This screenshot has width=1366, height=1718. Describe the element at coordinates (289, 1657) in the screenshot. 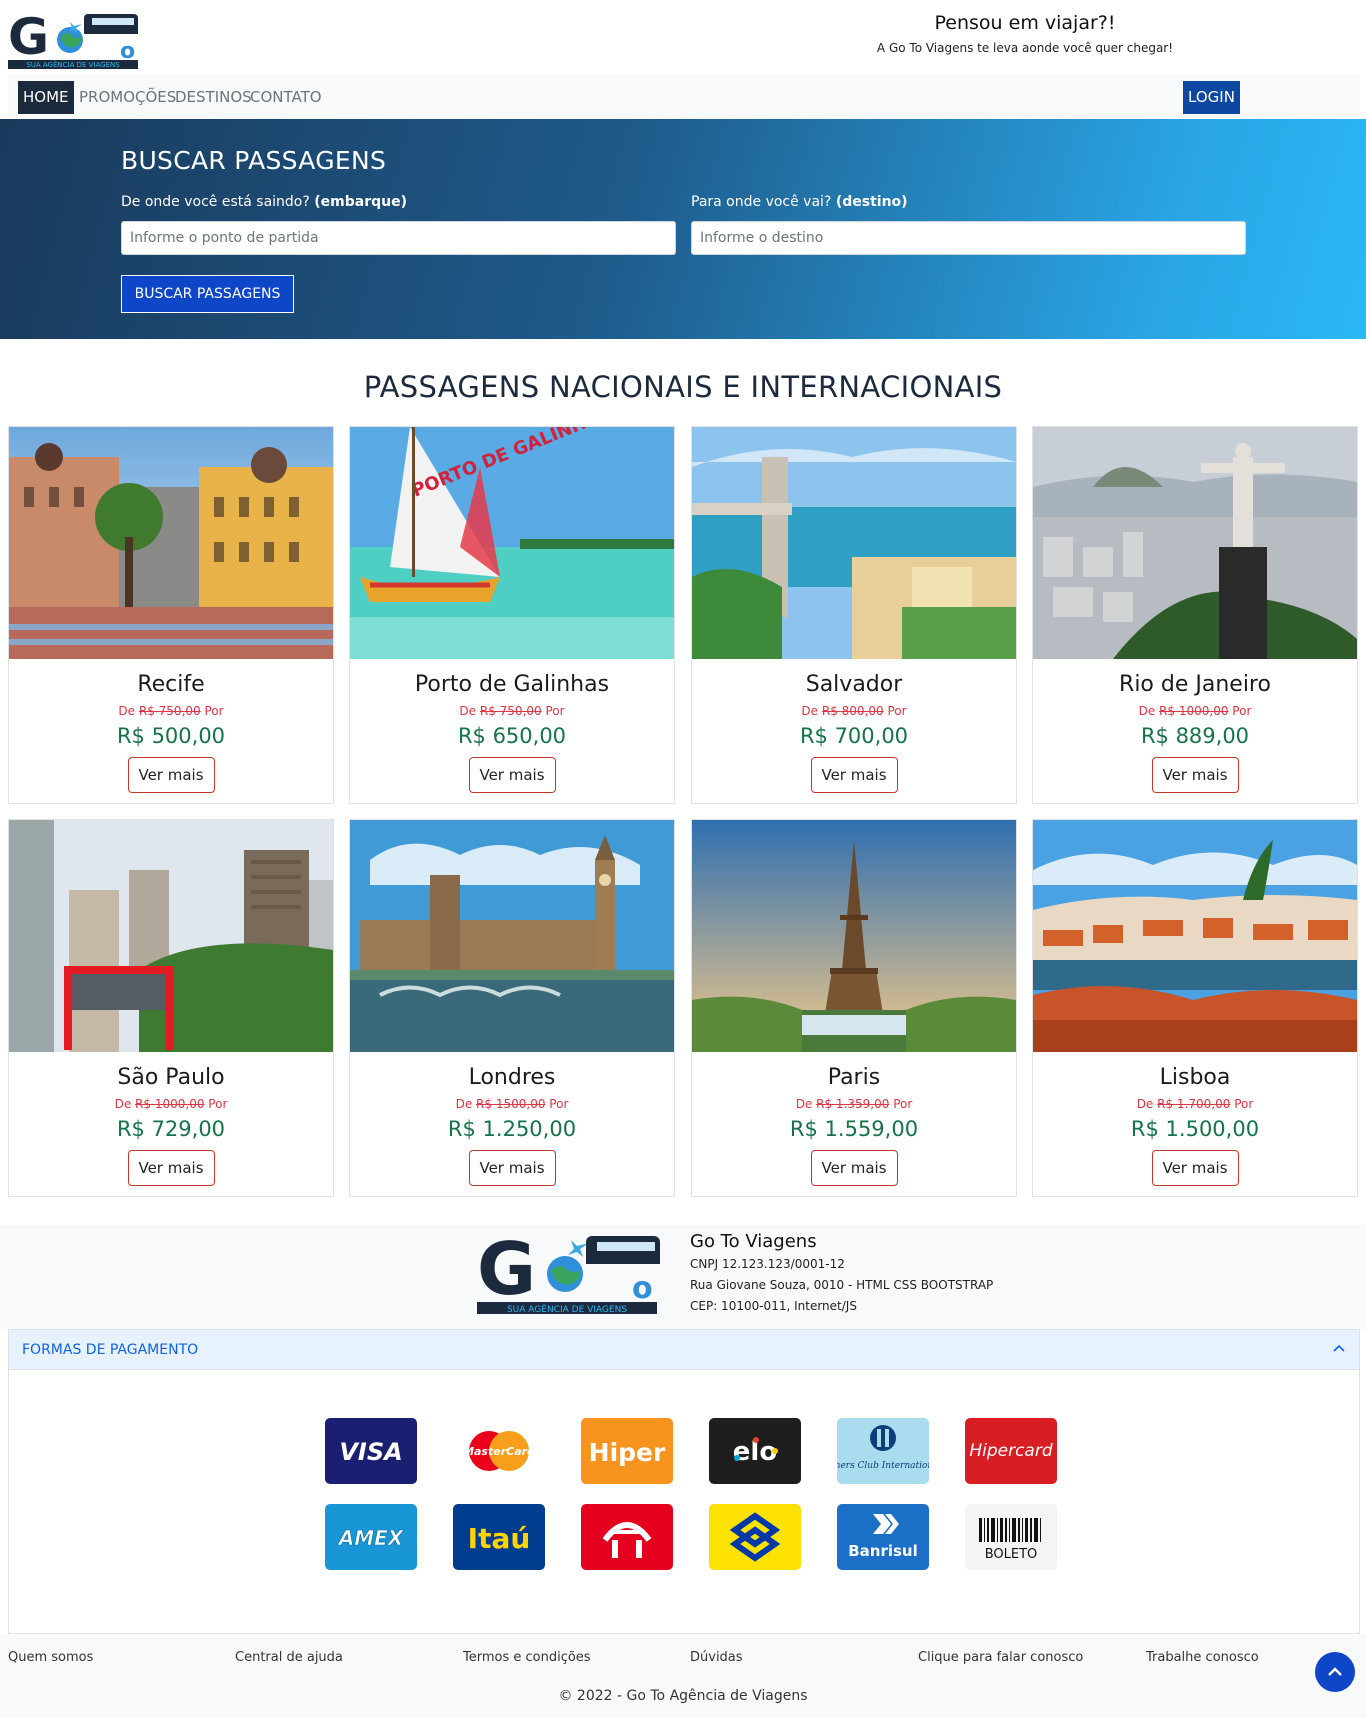

I see `footer-link-central-de-ajuda: Central de ajuda` at that location.